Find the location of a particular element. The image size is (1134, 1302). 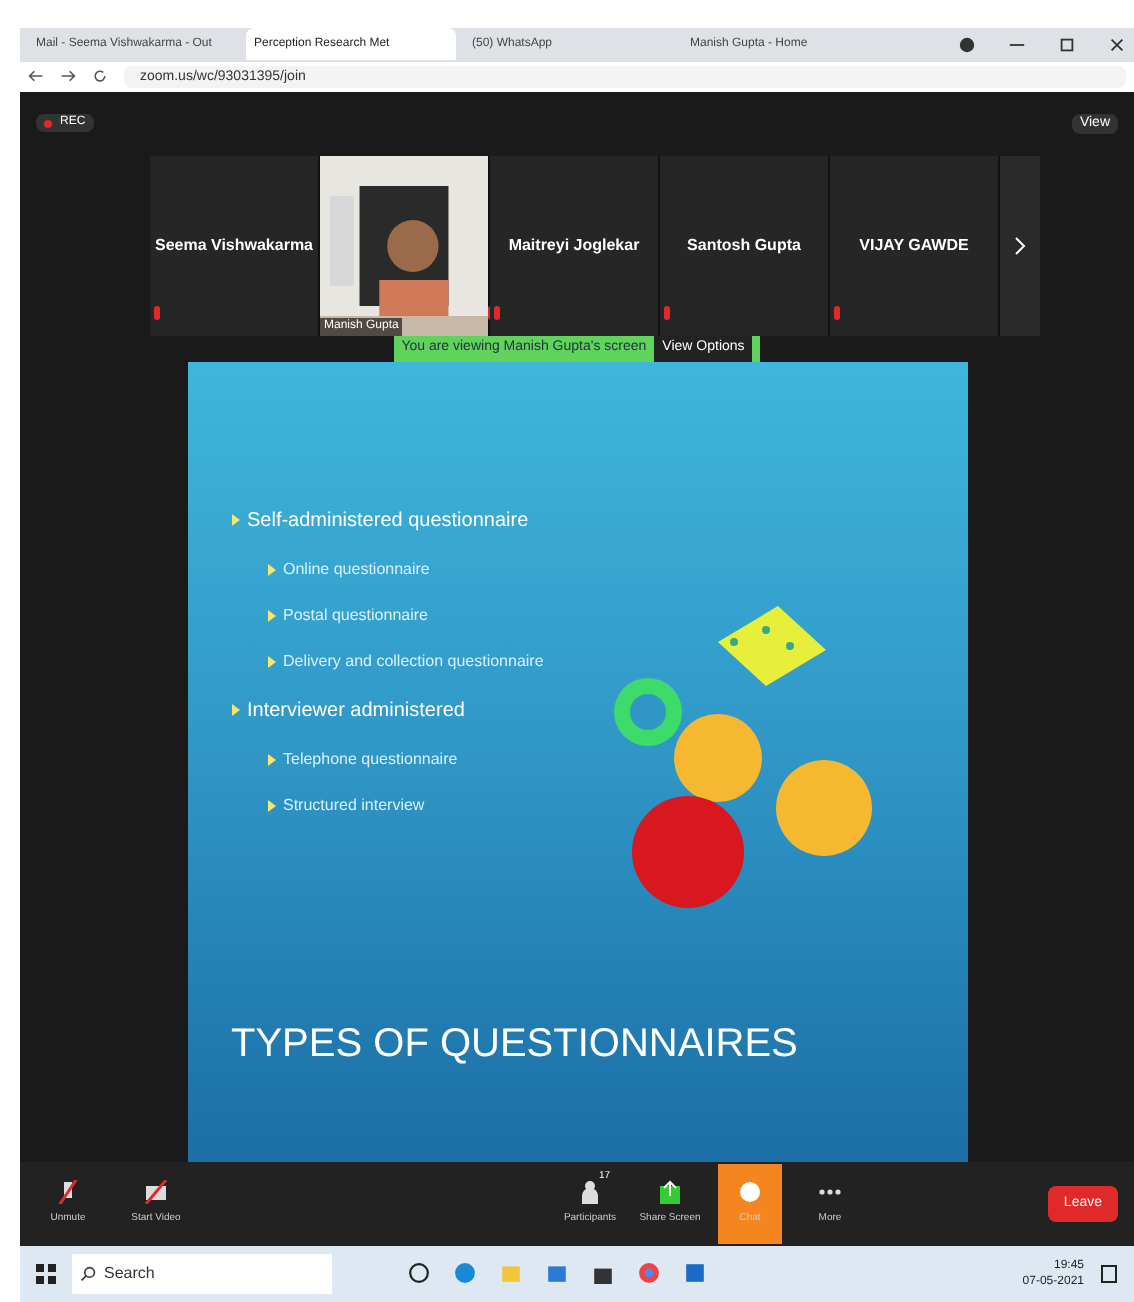

task-view-icon is located at coordinates (419, 1273).